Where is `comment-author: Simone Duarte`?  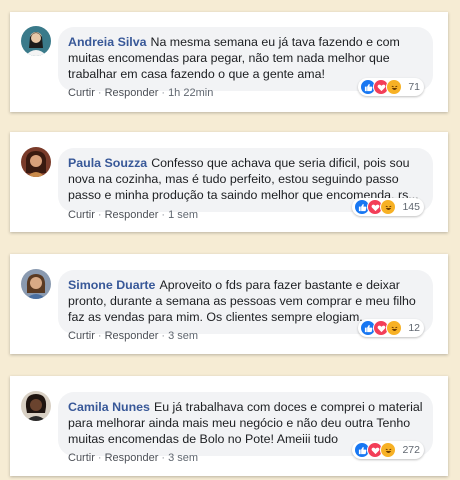 comment-author: Simone Duarte is located at coordinates (111, 285).